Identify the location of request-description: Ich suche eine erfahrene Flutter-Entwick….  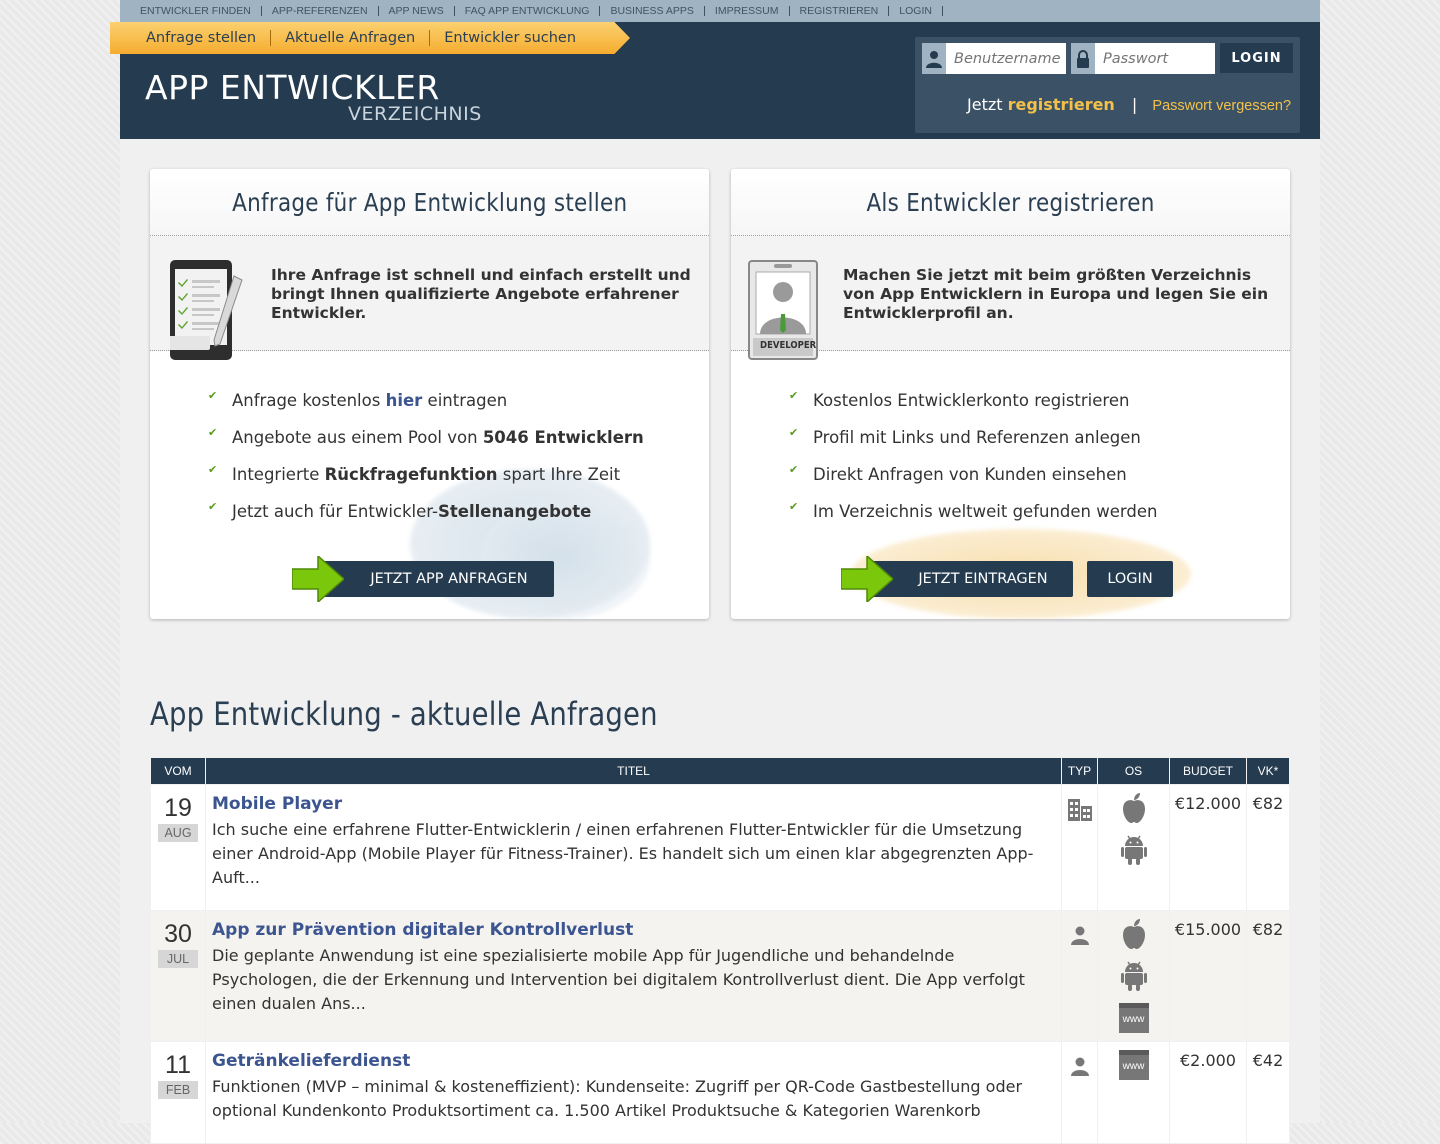
(623, 853).